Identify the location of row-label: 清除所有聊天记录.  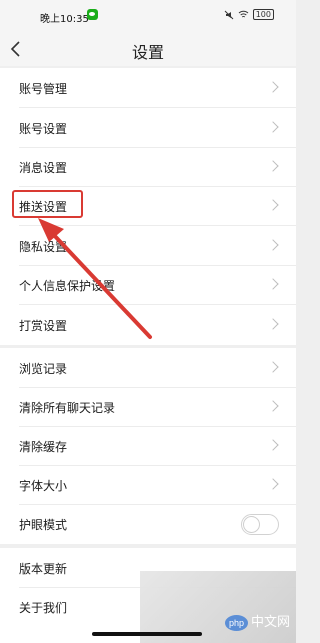
(67, 408).